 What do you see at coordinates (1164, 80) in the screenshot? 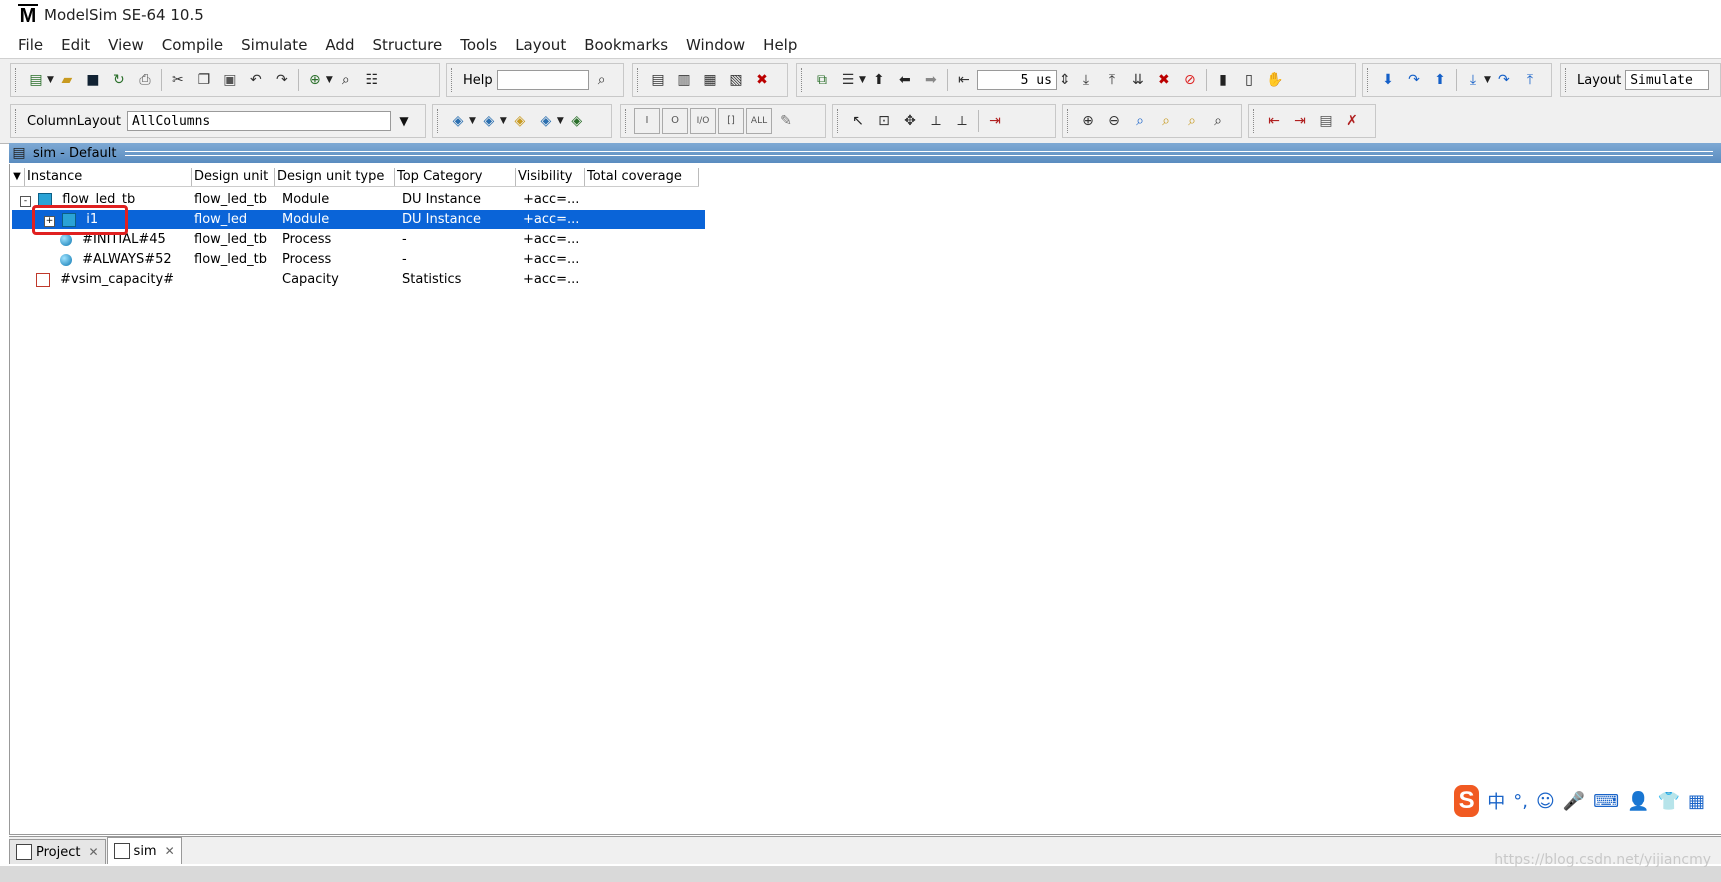
I see `break-run-icon: ✖` at bounding box center [1164, 80].